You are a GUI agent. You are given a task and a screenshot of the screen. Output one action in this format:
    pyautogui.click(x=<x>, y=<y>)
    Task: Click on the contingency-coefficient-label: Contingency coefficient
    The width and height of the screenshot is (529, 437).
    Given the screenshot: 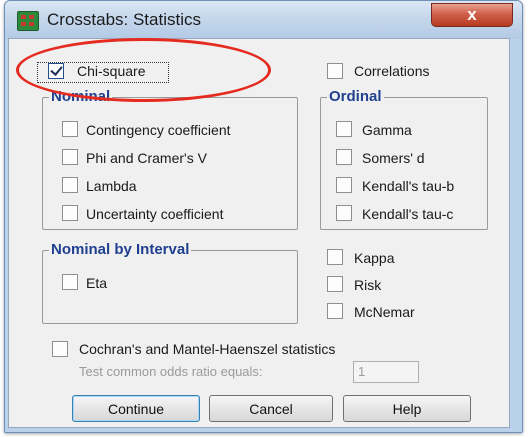 What is the action you would take?
    pyautogui.click(x=158, y=130)
    